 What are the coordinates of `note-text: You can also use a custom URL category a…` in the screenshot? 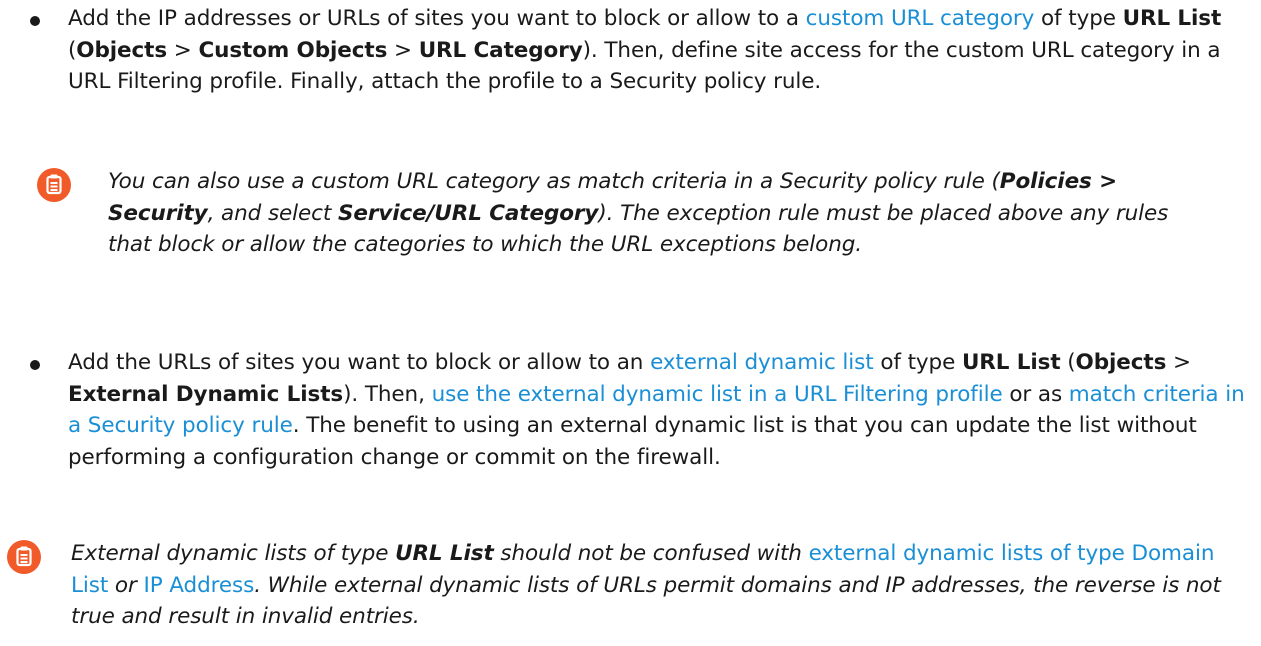 It's located at (662, 213).